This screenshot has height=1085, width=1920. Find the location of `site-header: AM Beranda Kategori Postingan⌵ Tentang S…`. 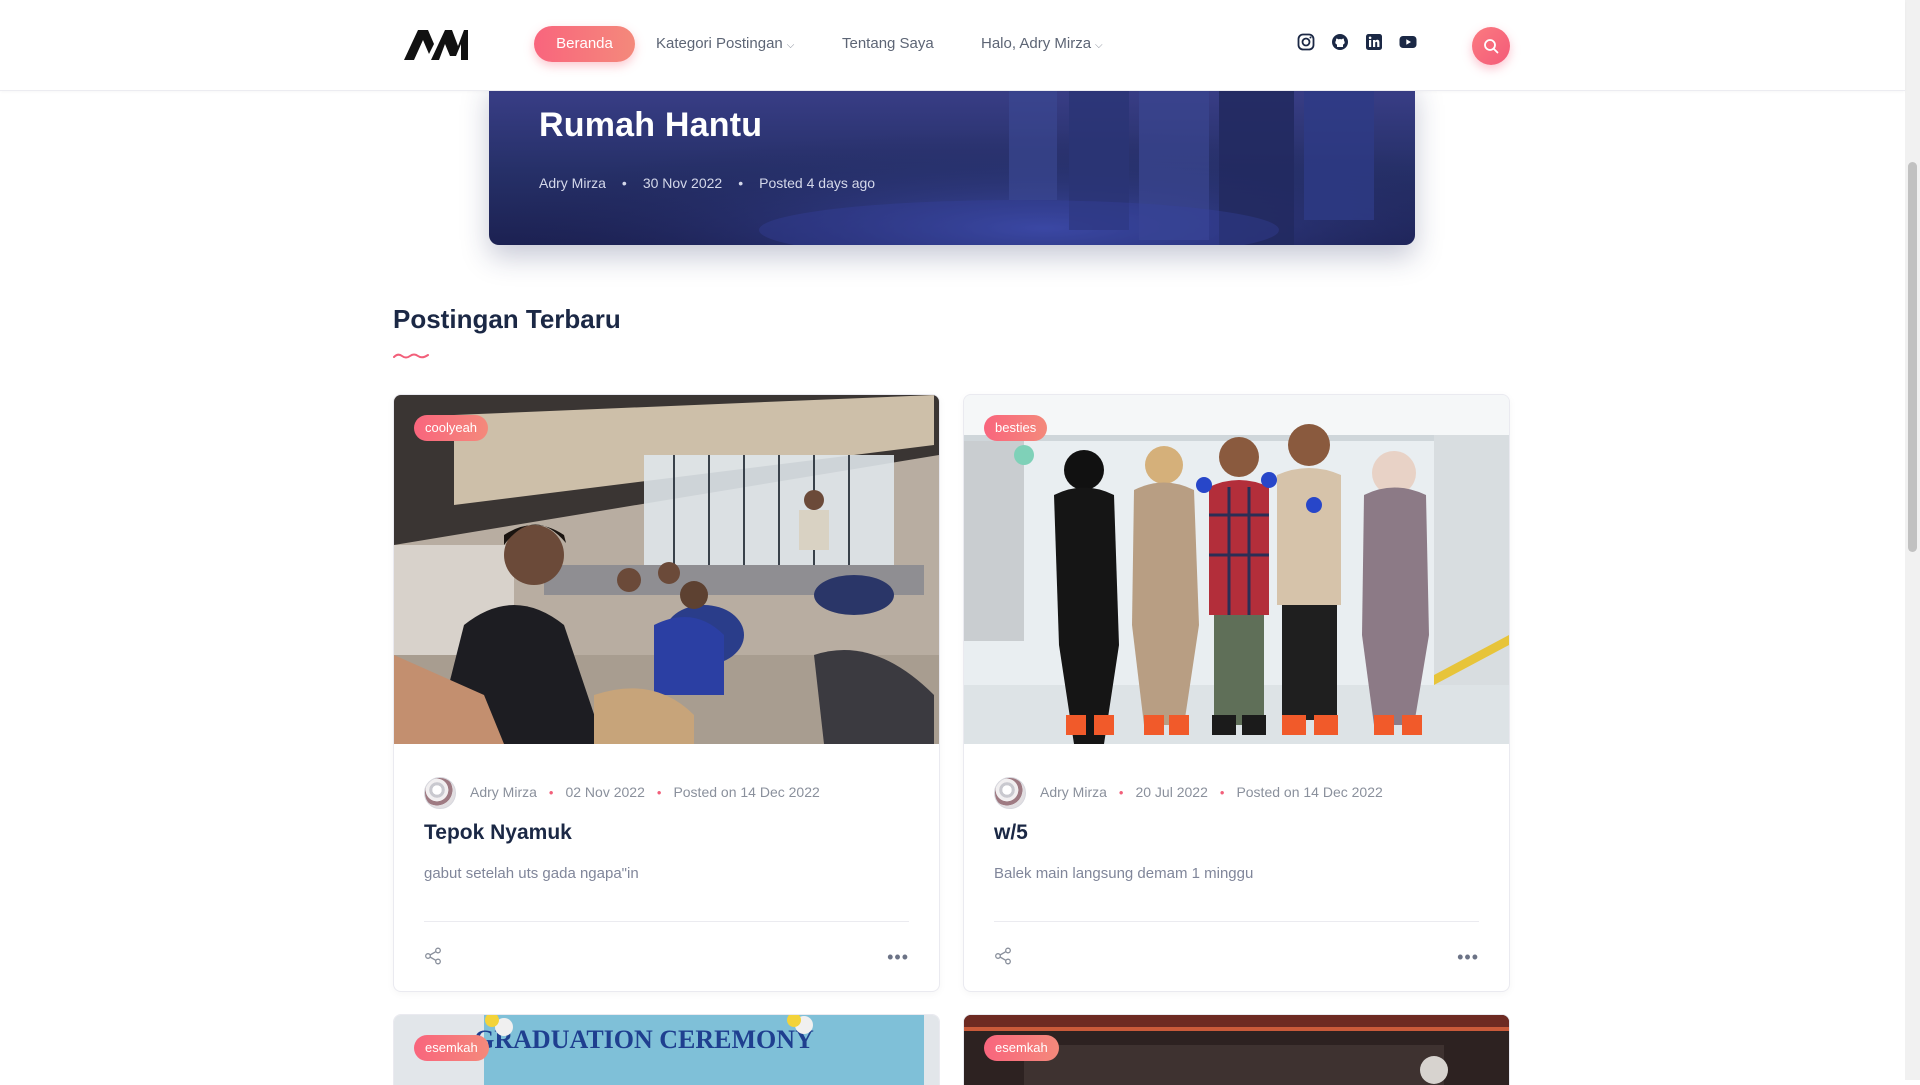

site-header: AM Beranda Kategori Postingan⌵ Tentang S… is located at coordinates (952, 45).